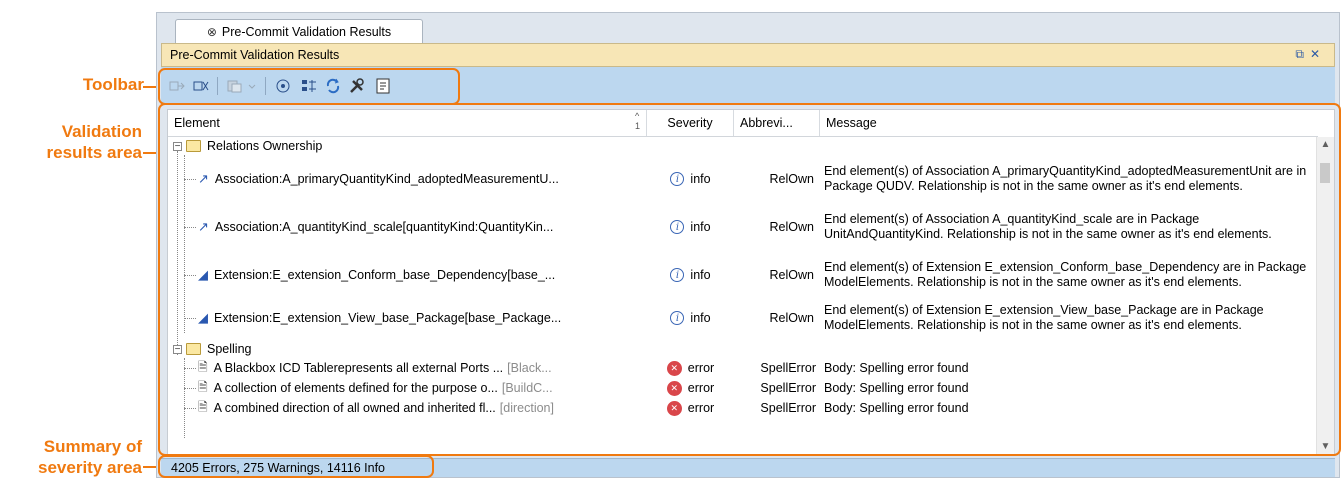  I want to click on column-header-element-label: Element, so click(197, 123).